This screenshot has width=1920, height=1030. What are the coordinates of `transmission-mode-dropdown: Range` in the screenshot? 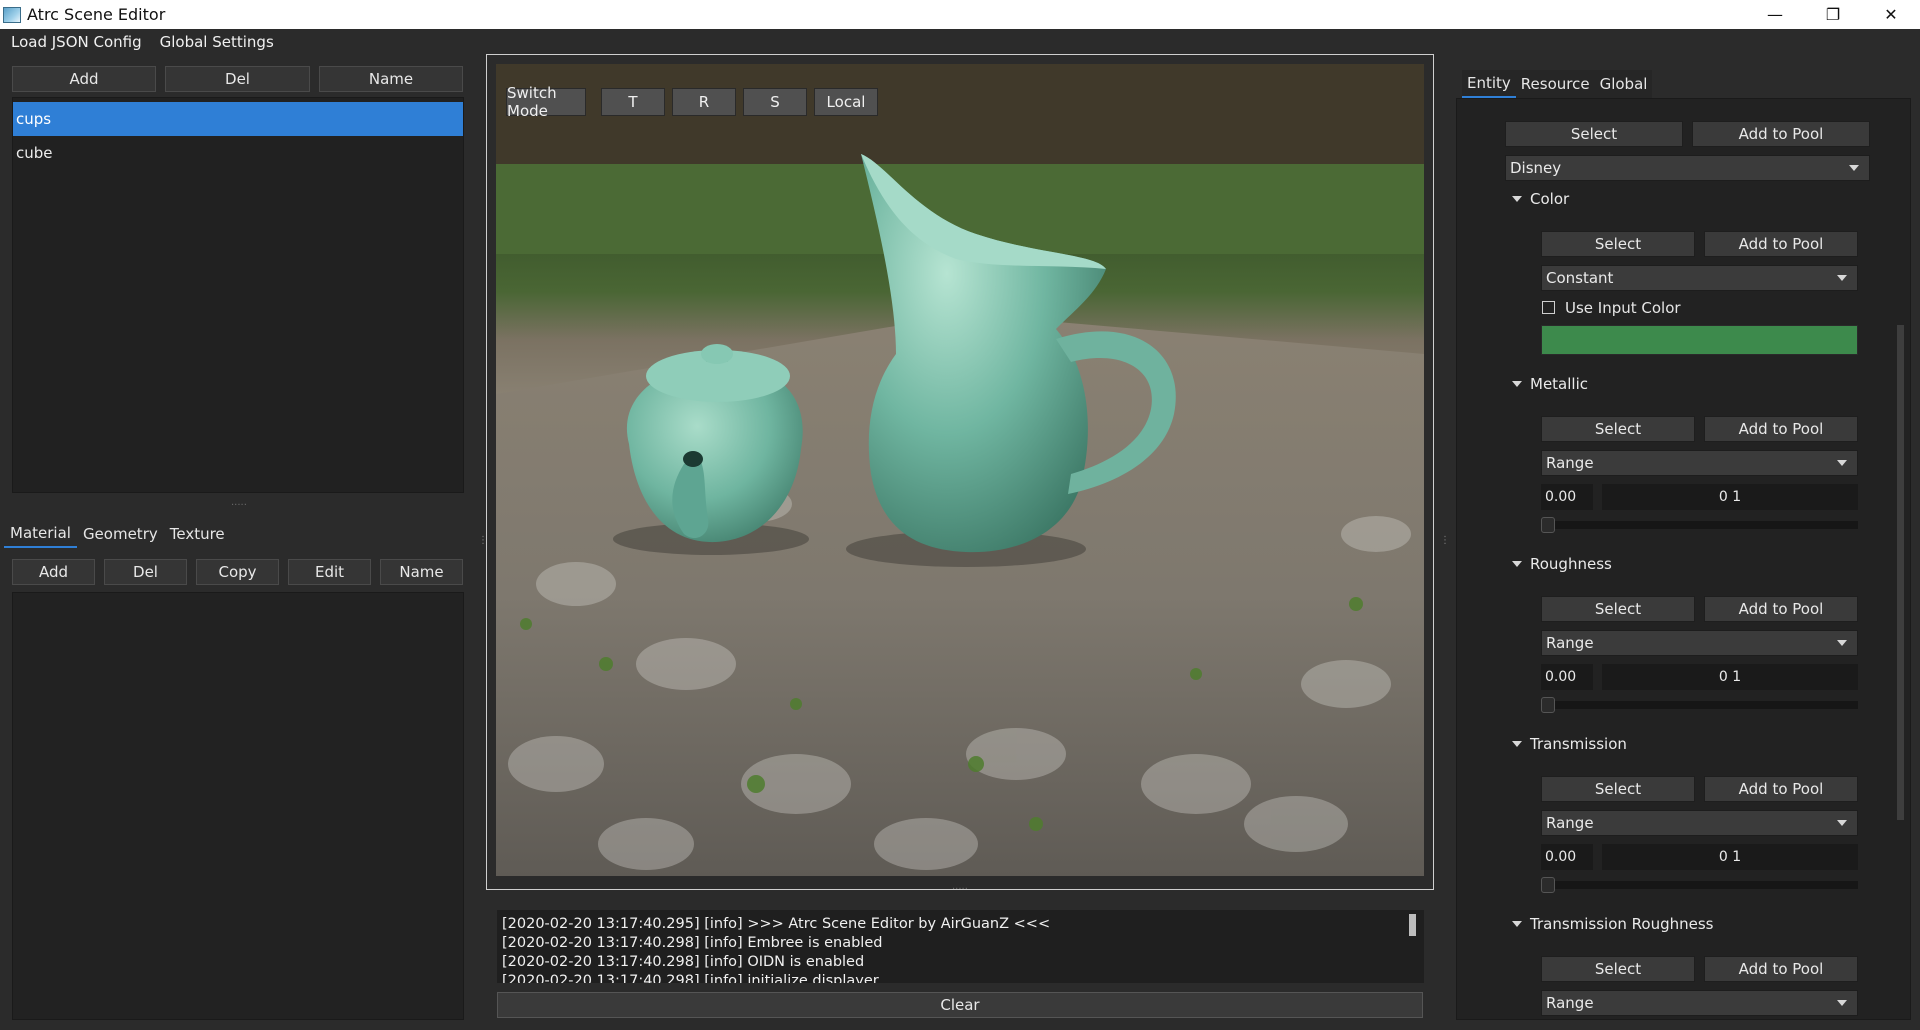 It's located at (1699, 823).